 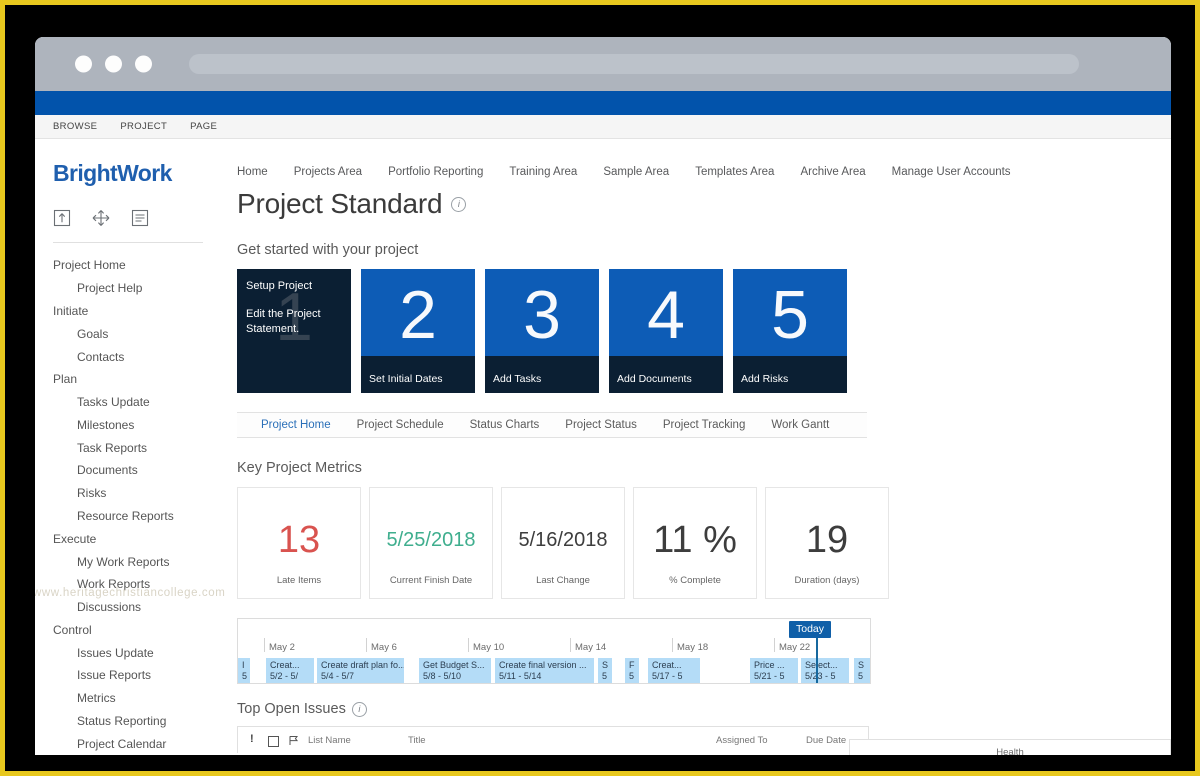 I want to click on window-close-dot, so click(x=83, y=64).